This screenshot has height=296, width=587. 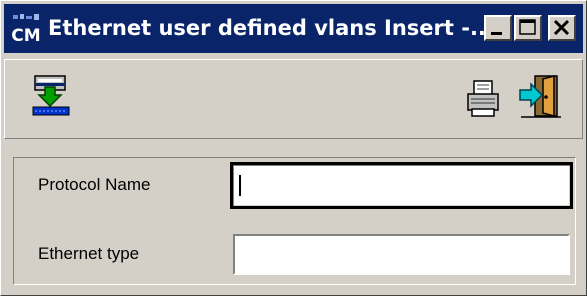 I want to click on ethernet-type-input, so click(x=401, y=254).